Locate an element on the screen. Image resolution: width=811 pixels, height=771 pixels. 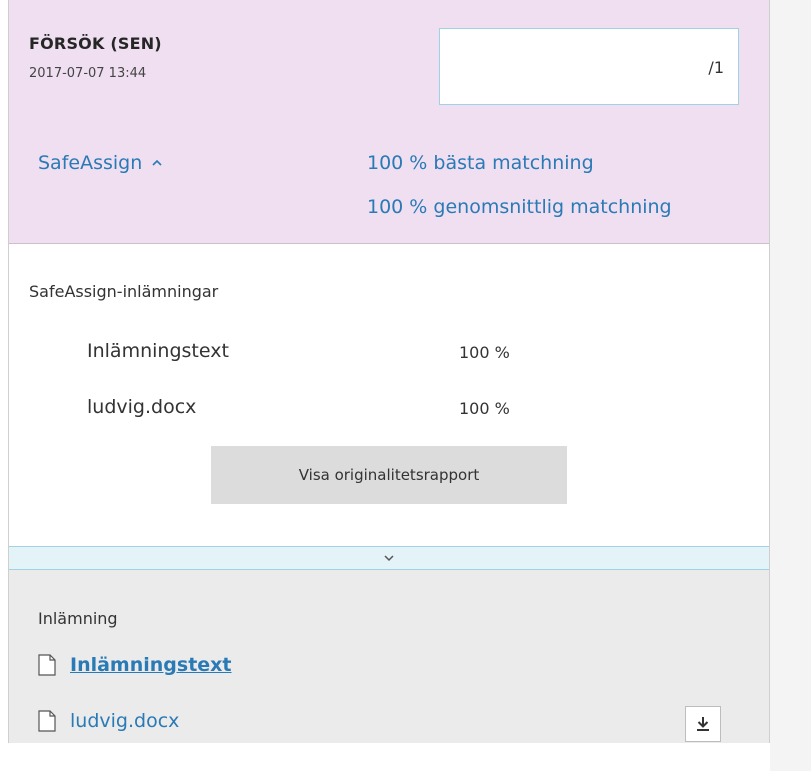
safeassign-row-name: ludvig.docx is located at coordinates (142, 407).